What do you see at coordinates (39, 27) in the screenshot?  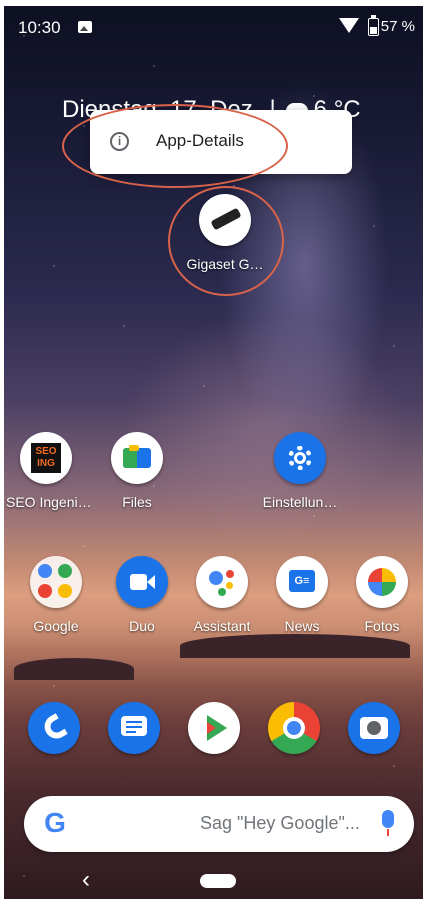 I see `clock: 10:30` at bounding box center [39, 27].